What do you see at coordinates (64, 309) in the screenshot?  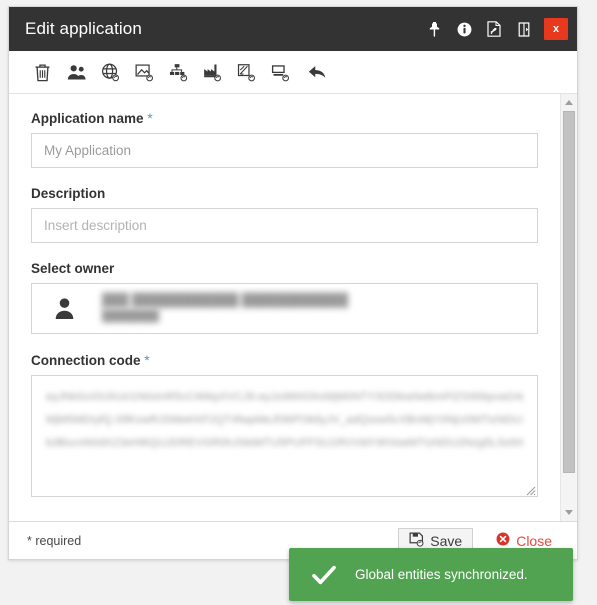 I see `user-icon` at bounding box center [64, 309].